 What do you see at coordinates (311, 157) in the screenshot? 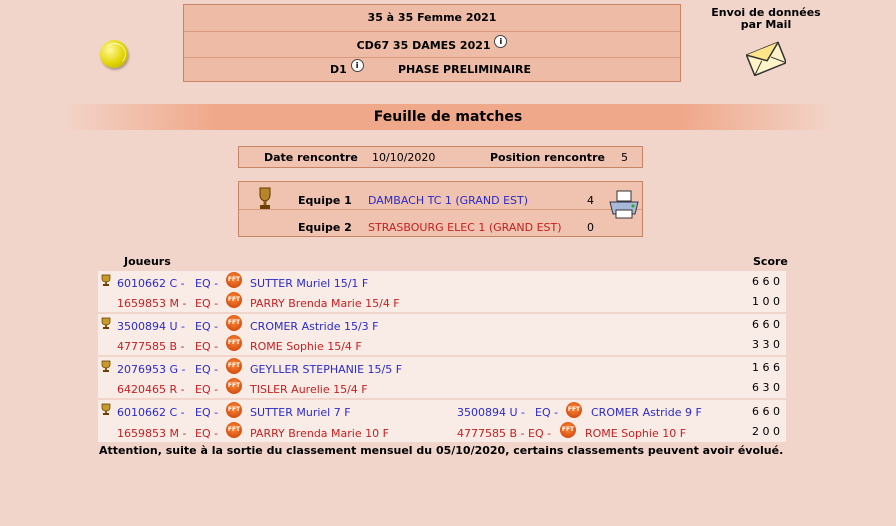
I see `date-label: Date rencontre` at bounding box center [311, 157].